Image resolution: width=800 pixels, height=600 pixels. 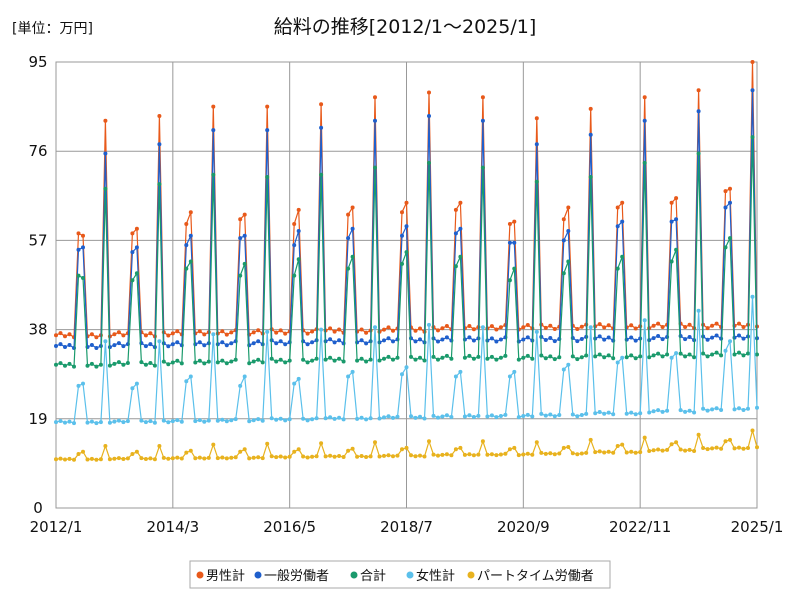 I want to click on x-tick-label: 2022/11, so click(x=640, y=527).